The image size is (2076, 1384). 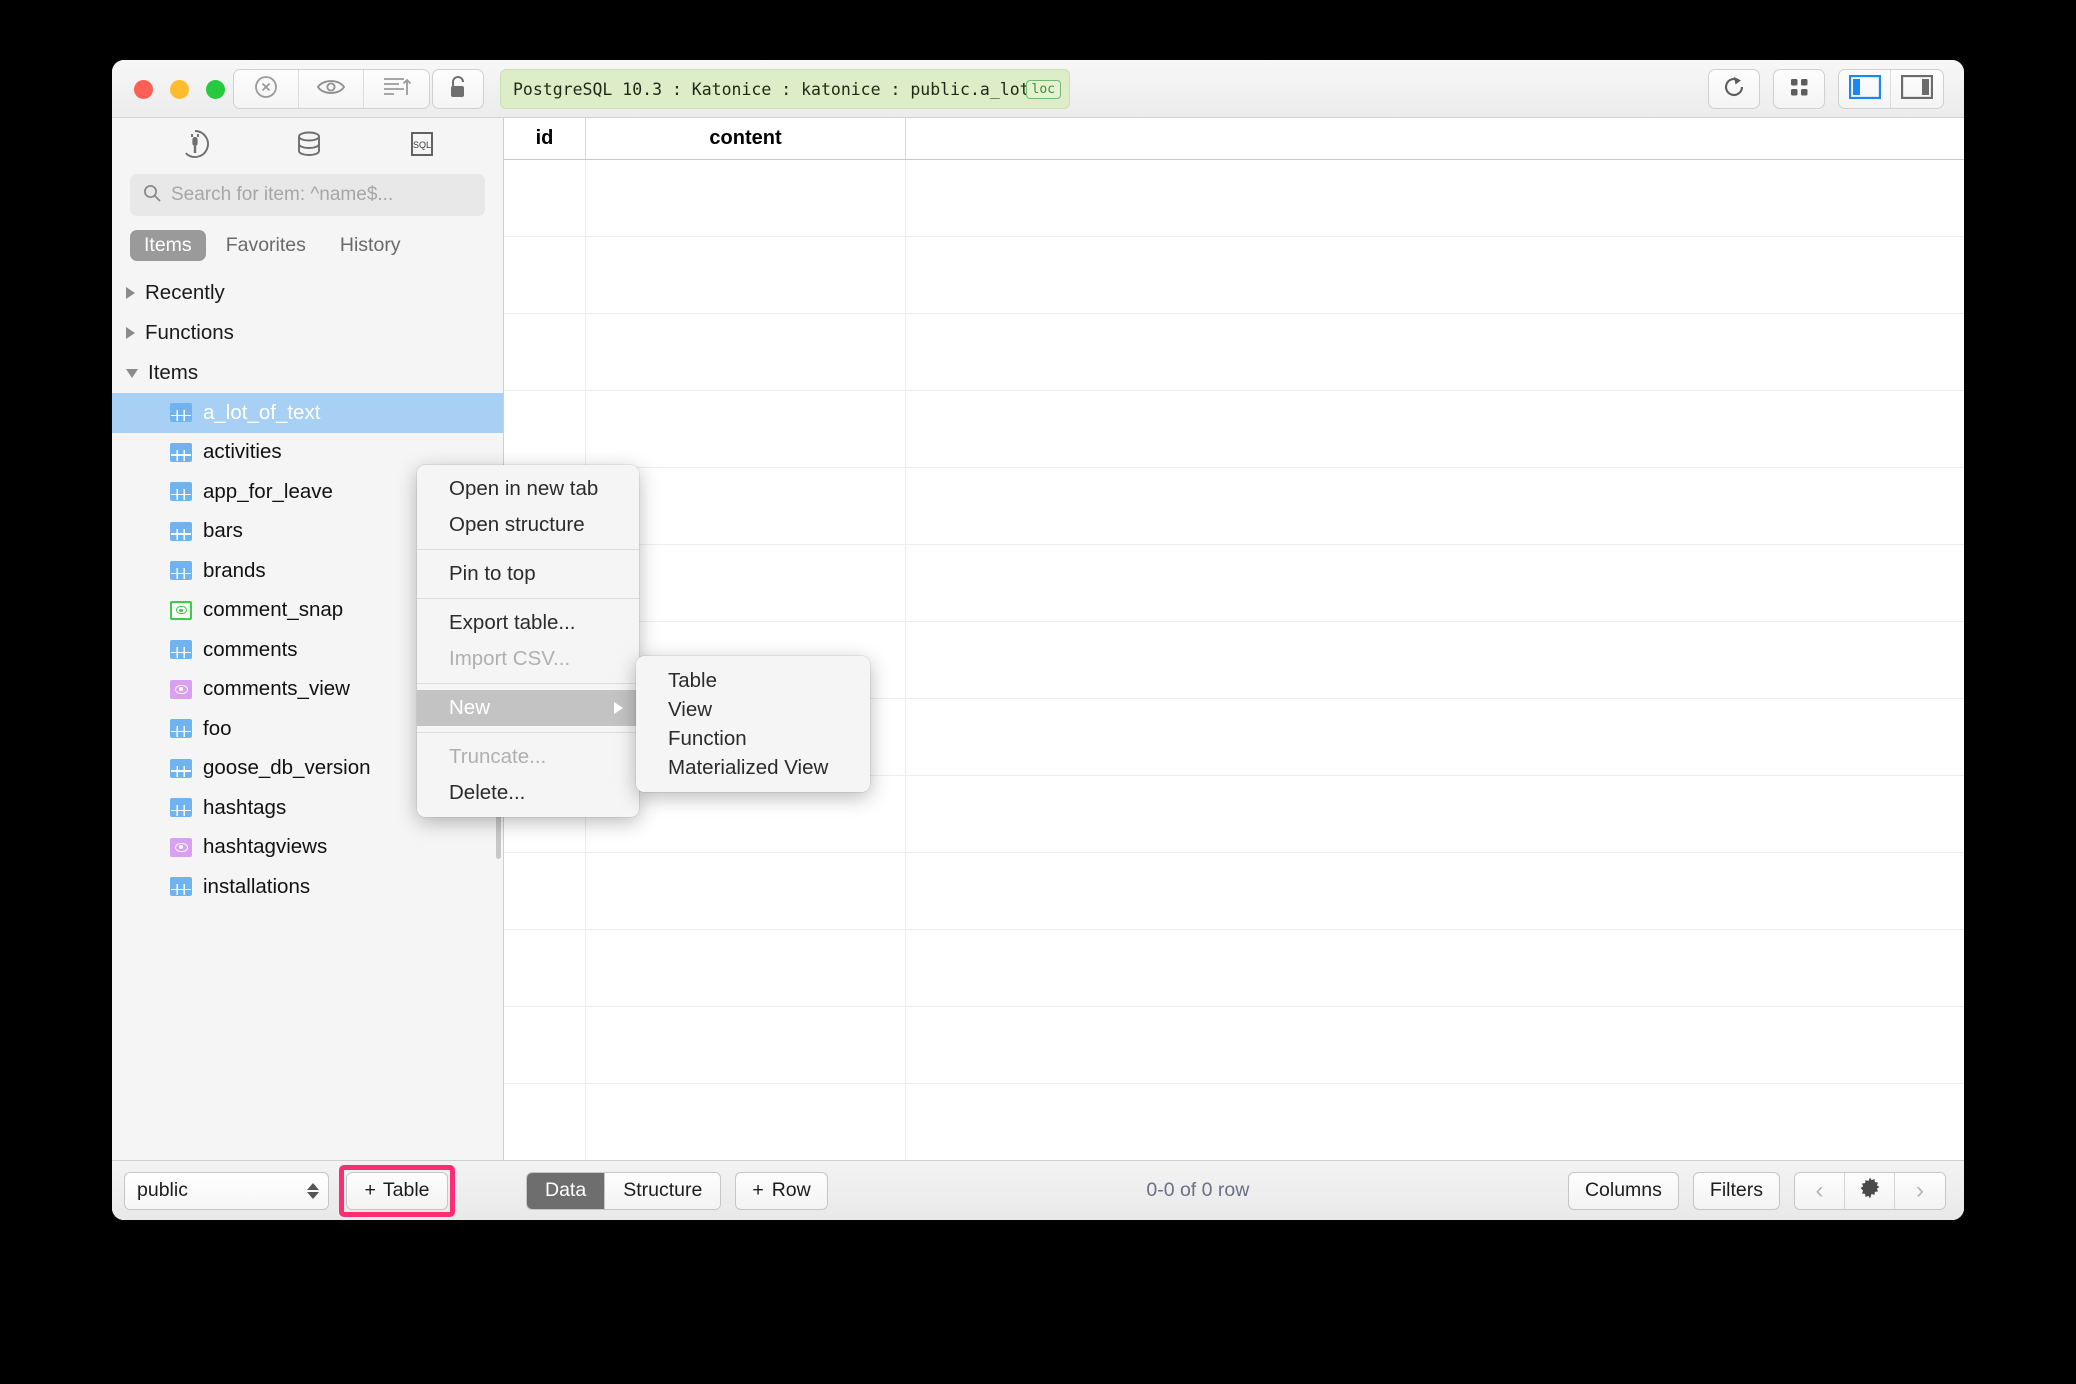 What do you see at coordinates (152, 195) in the screenshot?
I see `search-icon` at bounding box center [152, 195].